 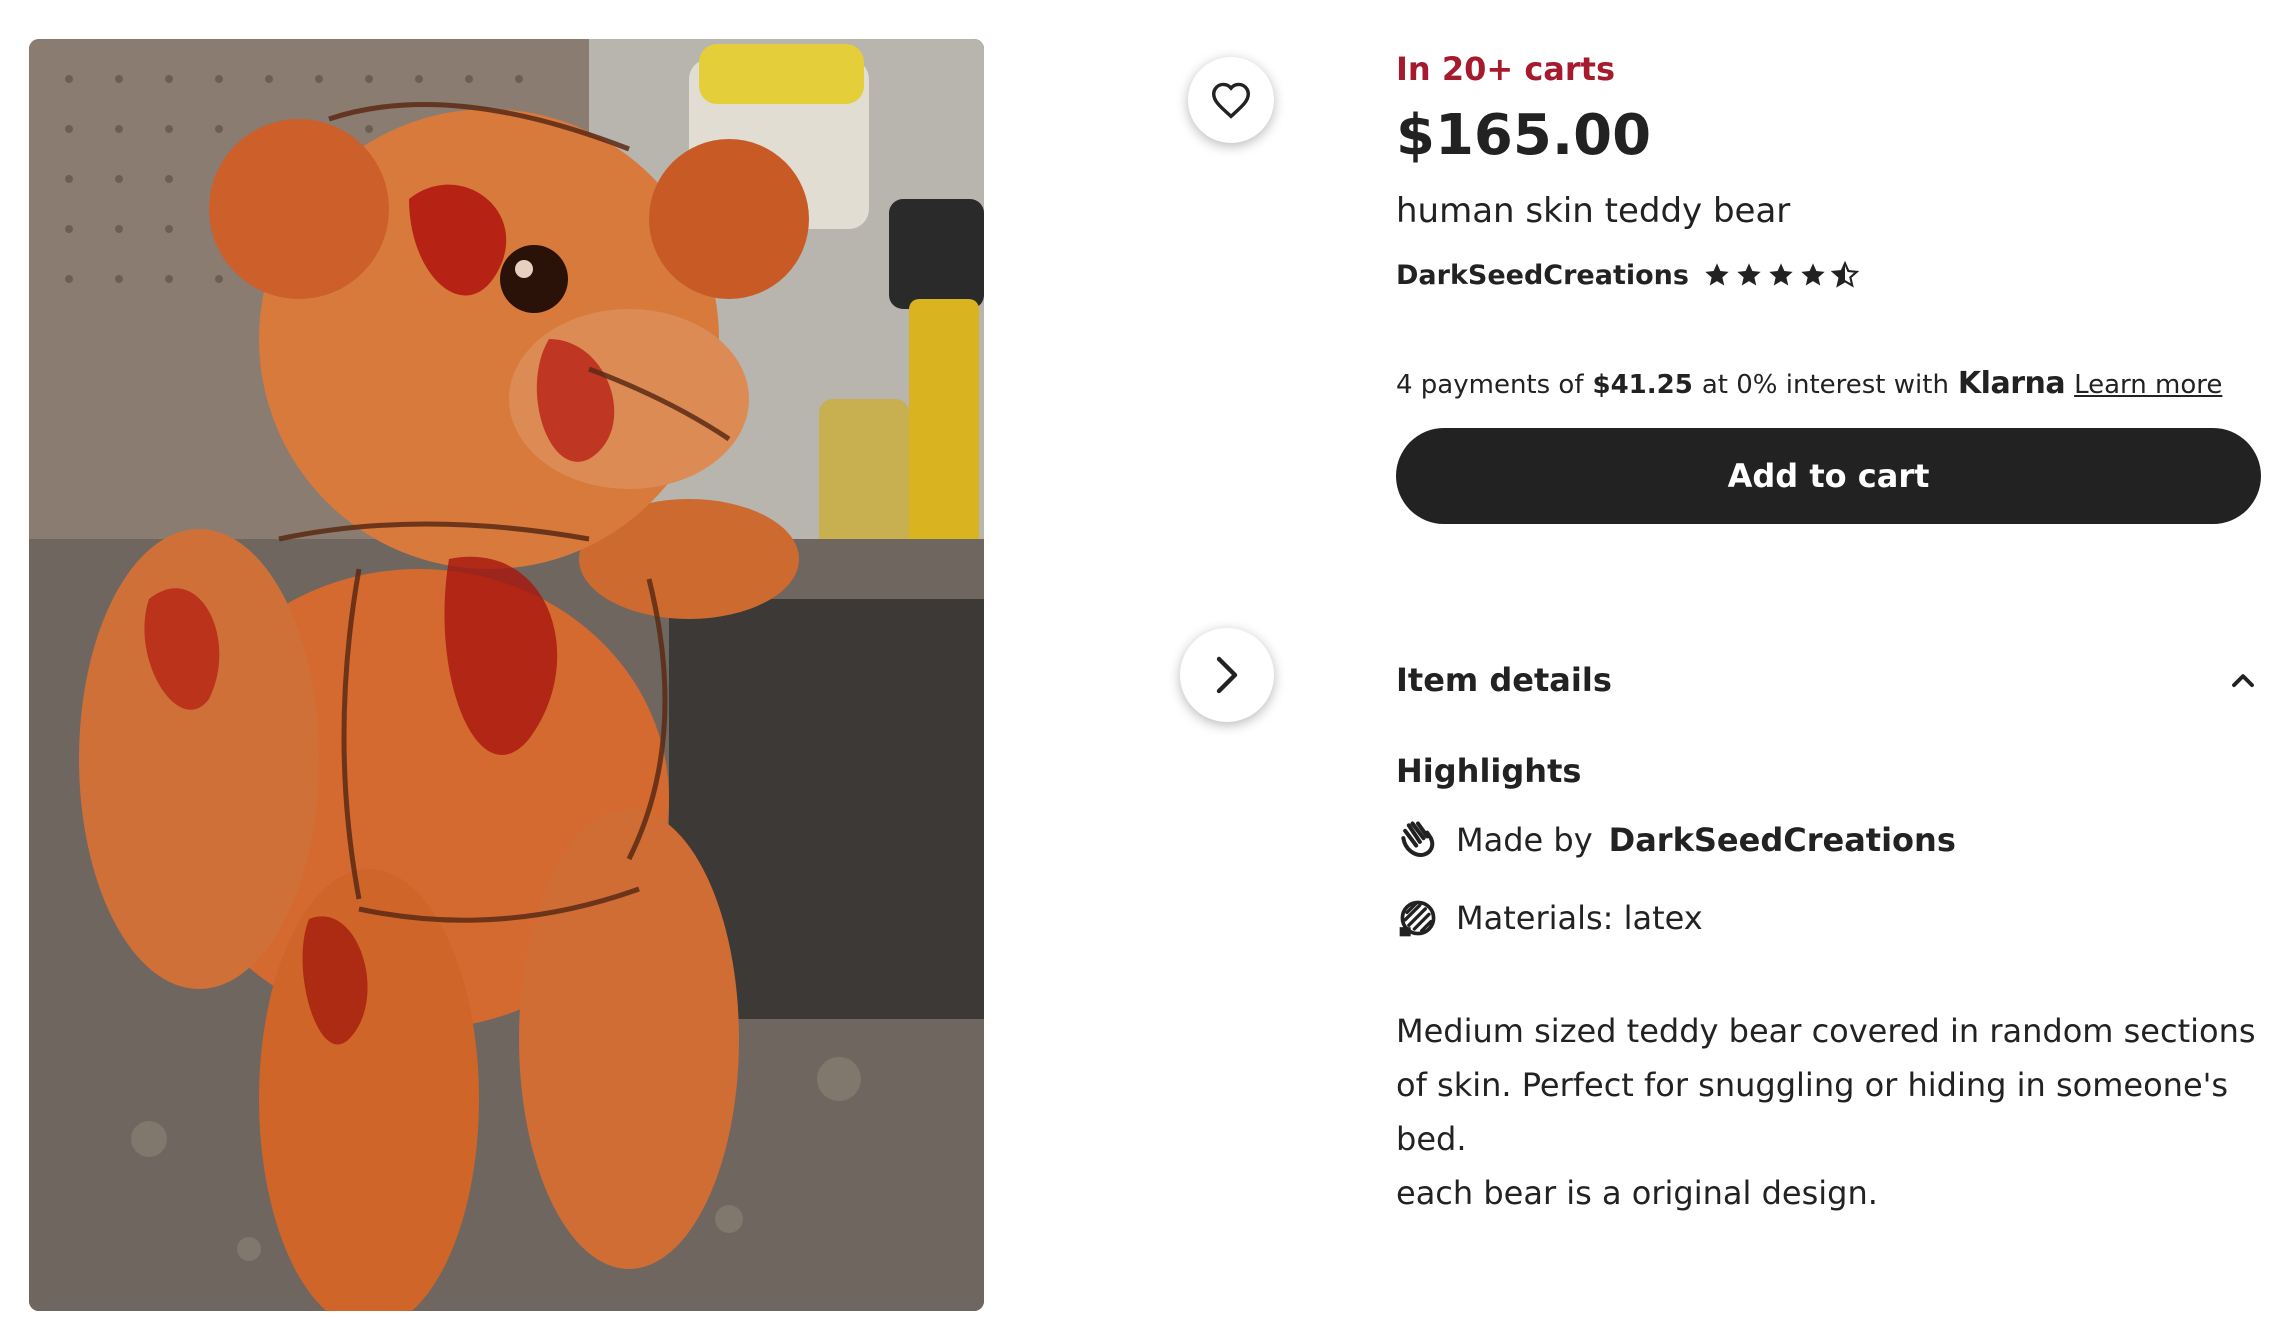 I want to click on description-paragraph: each bear is a original design., so click(x=1637, y=1193).